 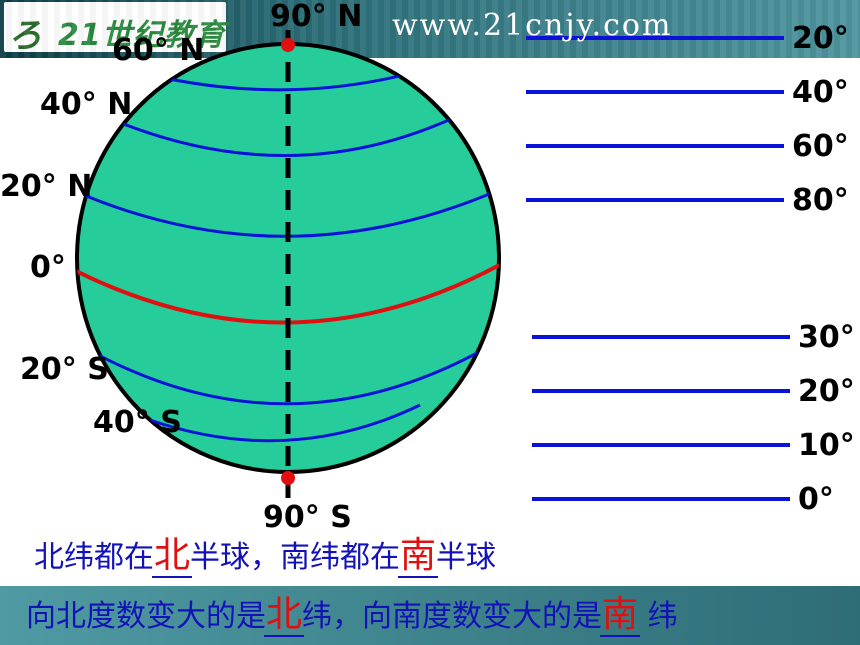 I want to click on sentence-2-suffix: 纬, so click(x=658, y=616).